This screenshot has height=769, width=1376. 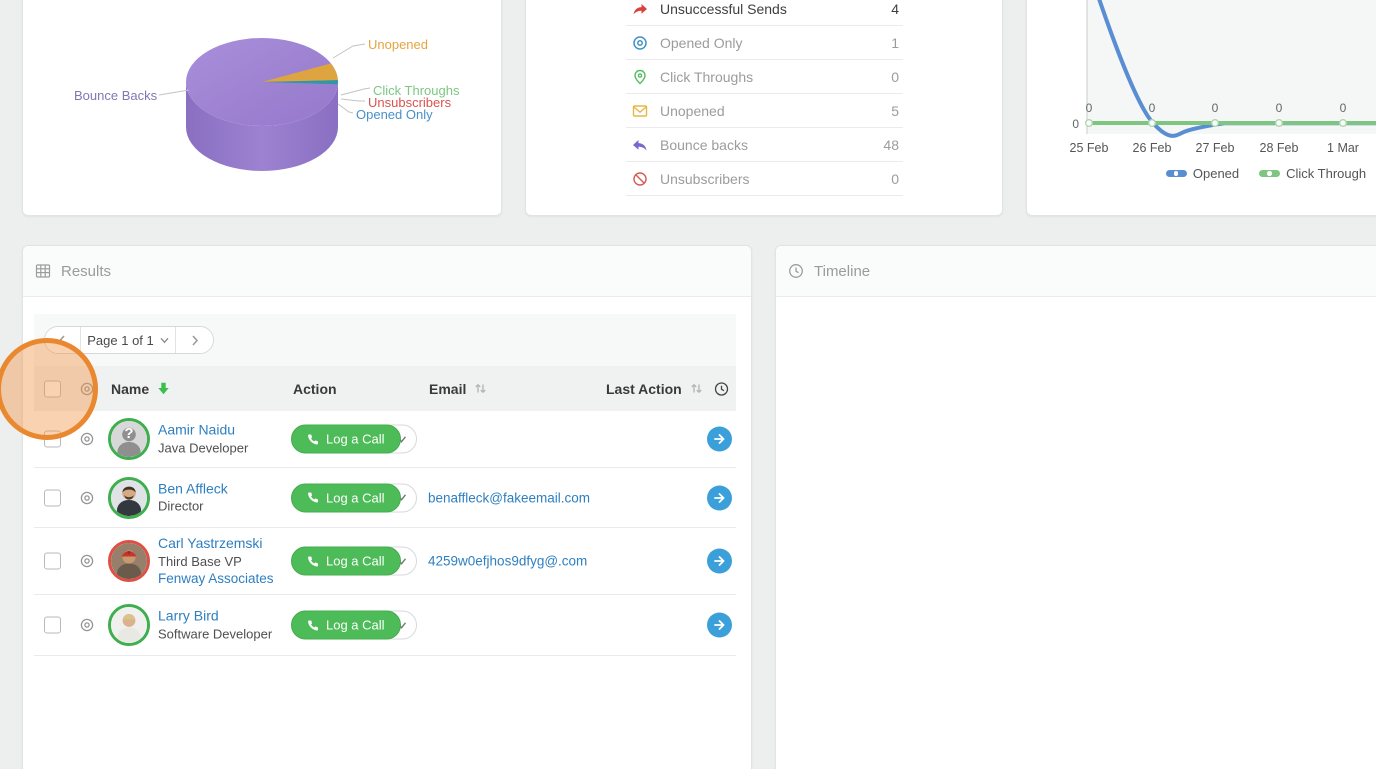 What do you see at coordinates (692, 110) in the screenshot?
I see `stat-label: Unopened` at bounding box center [692, 110].